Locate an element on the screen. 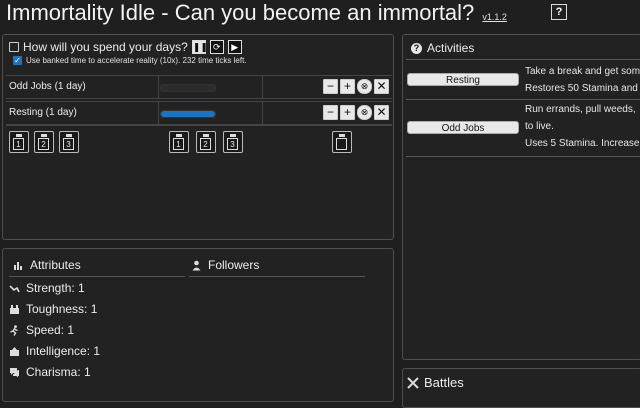 The height and width of the screenshot is (408, 640). progress-fill is located at coordinates (188, 114).